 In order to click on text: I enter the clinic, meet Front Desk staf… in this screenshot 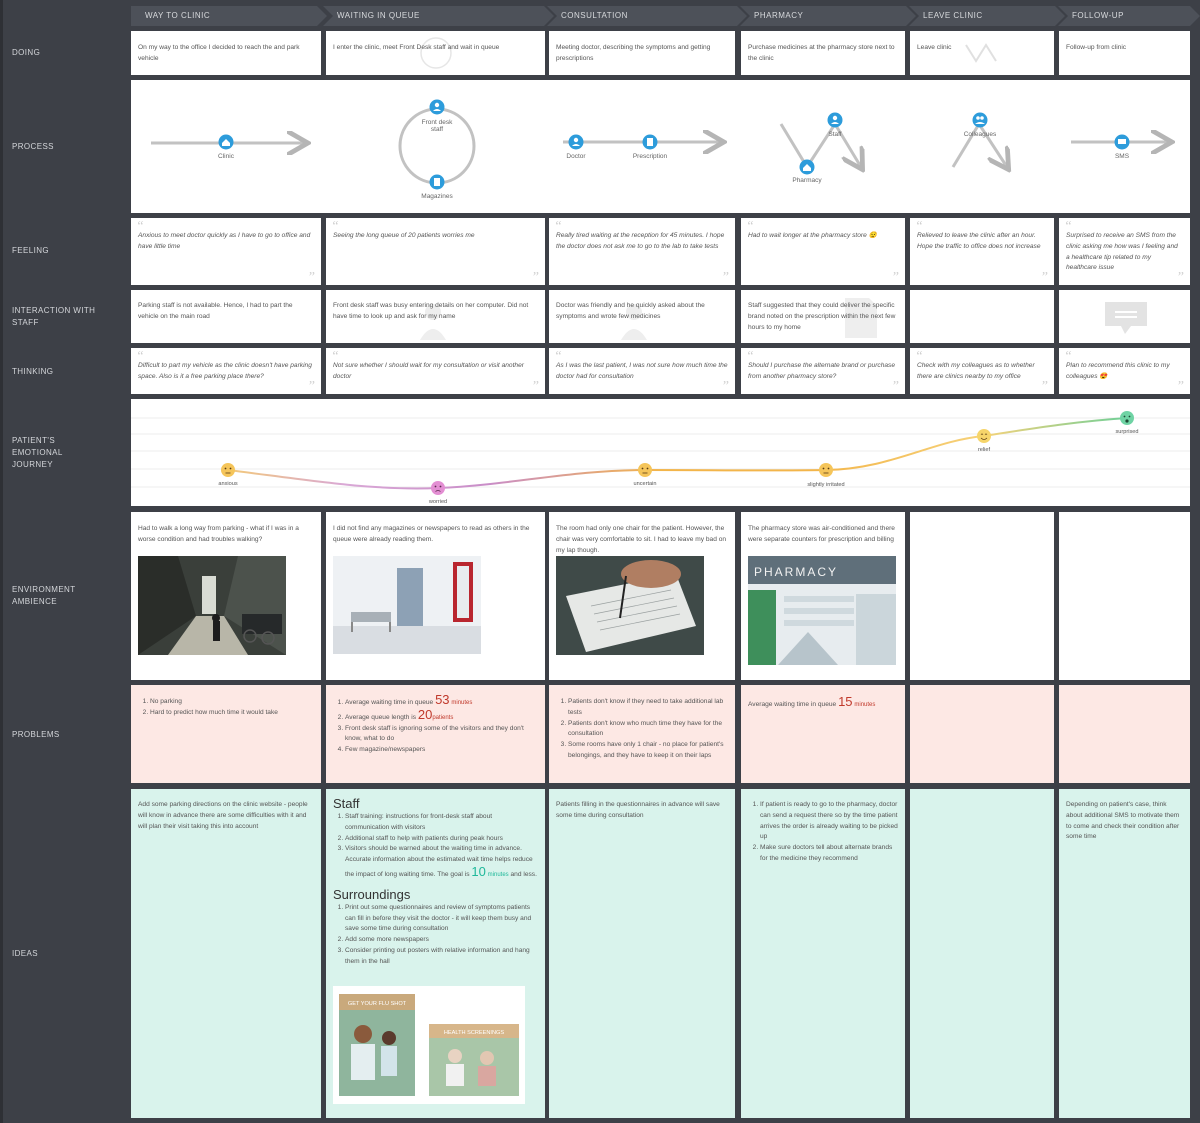, I will do `click(416, 47)`.